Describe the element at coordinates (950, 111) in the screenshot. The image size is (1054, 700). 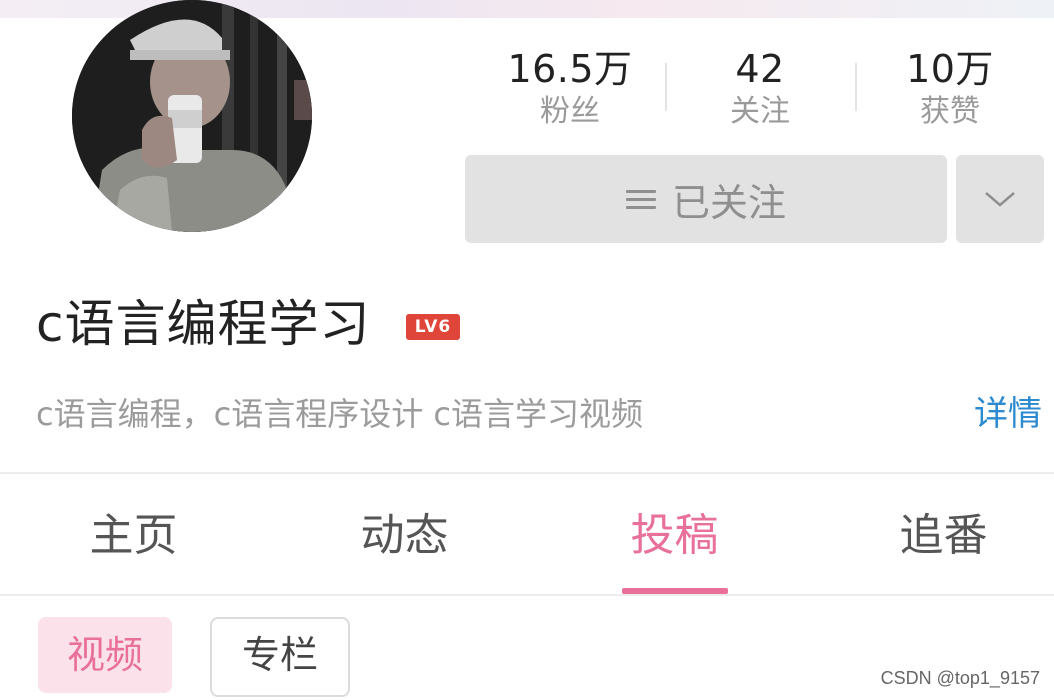
I see `stat-likes-label: 获赞` at that location.